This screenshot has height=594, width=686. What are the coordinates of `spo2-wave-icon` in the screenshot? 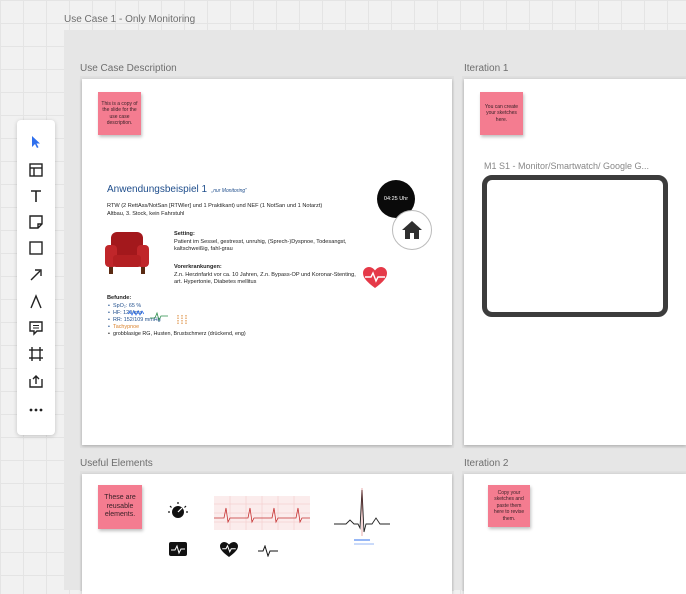 It's located at (136, 312).